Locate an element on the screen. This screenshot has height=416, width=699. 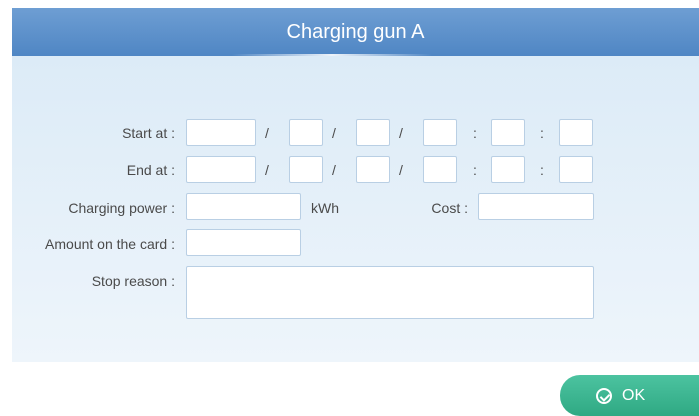
start-time-sep-2: : is located at coordinates (542, 133).